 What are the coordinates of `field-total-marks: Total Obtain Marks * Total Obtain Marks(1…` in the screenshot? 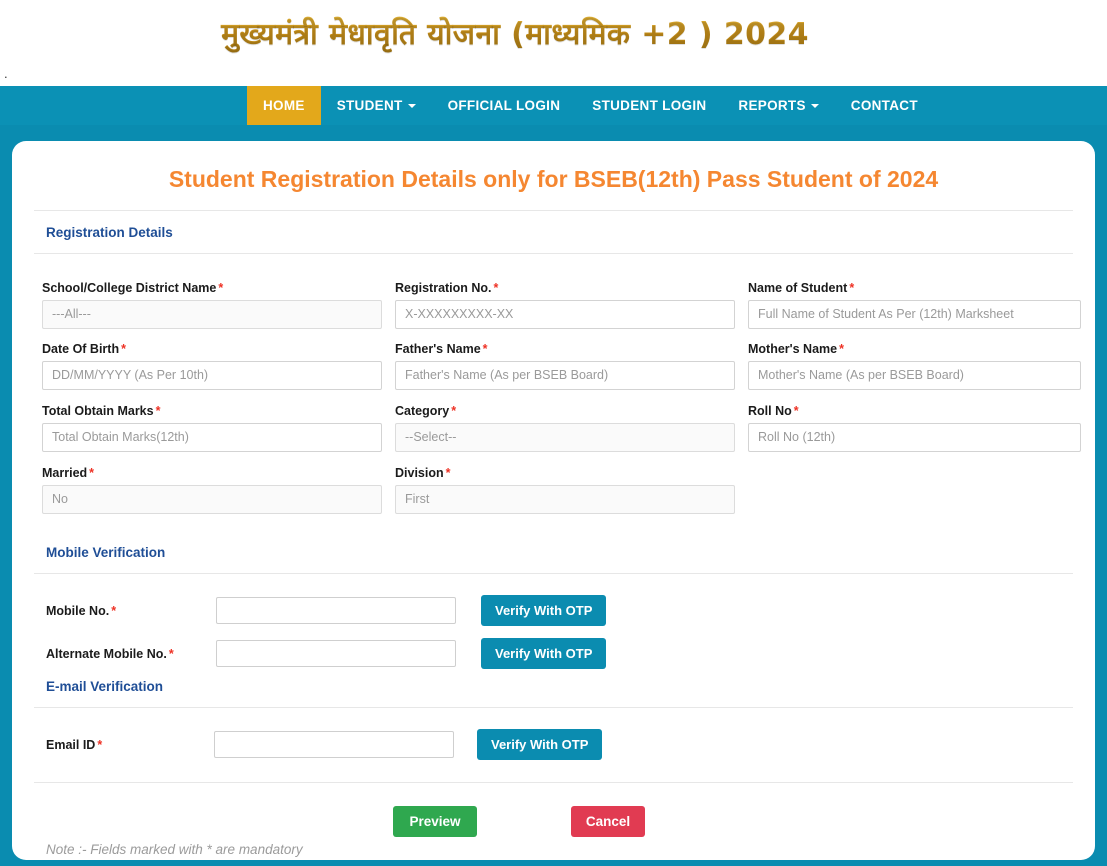 It's located at (212, 428).